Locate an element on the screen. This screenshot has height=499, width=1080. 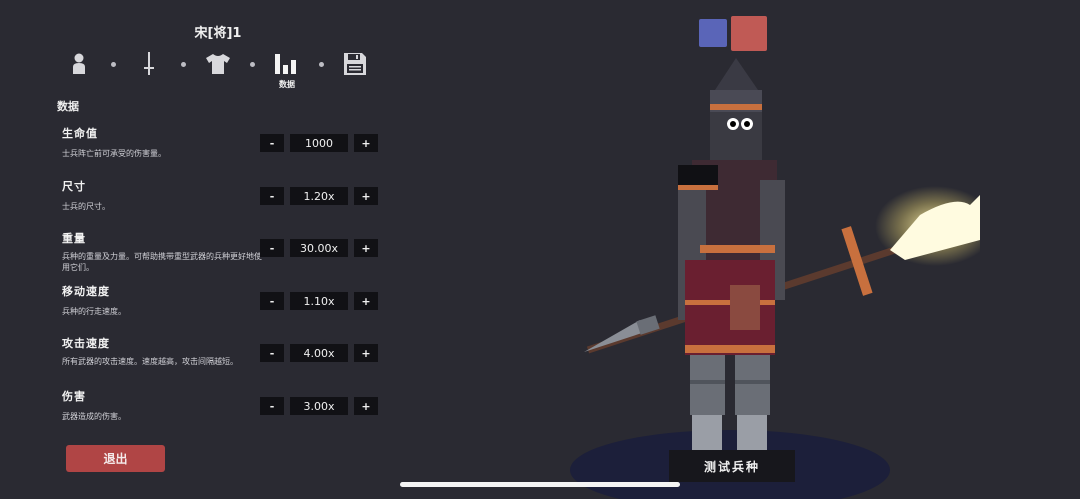
stat-description: 所有武器的攻击速度。速度越高，攻击间隔越短。 is located at coordinates (150, 361).